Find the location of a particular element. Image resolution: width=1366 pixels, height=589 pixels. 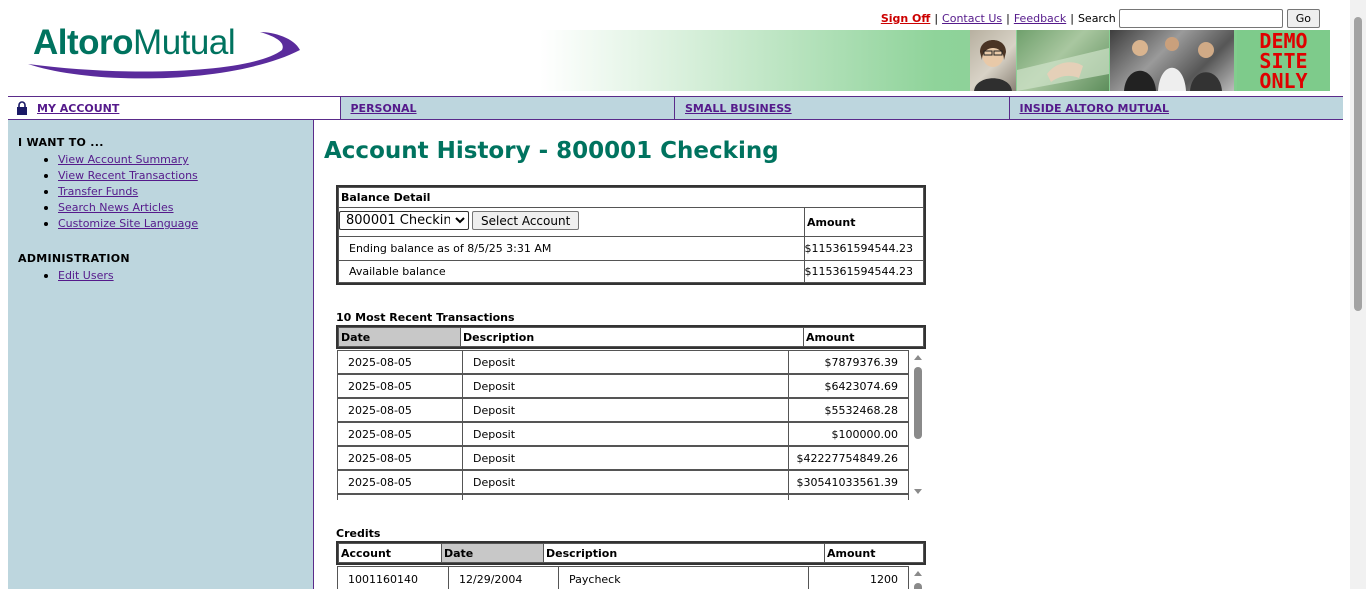

table-cell-date: 12/29/2004 is located at coordinates (503, 577).